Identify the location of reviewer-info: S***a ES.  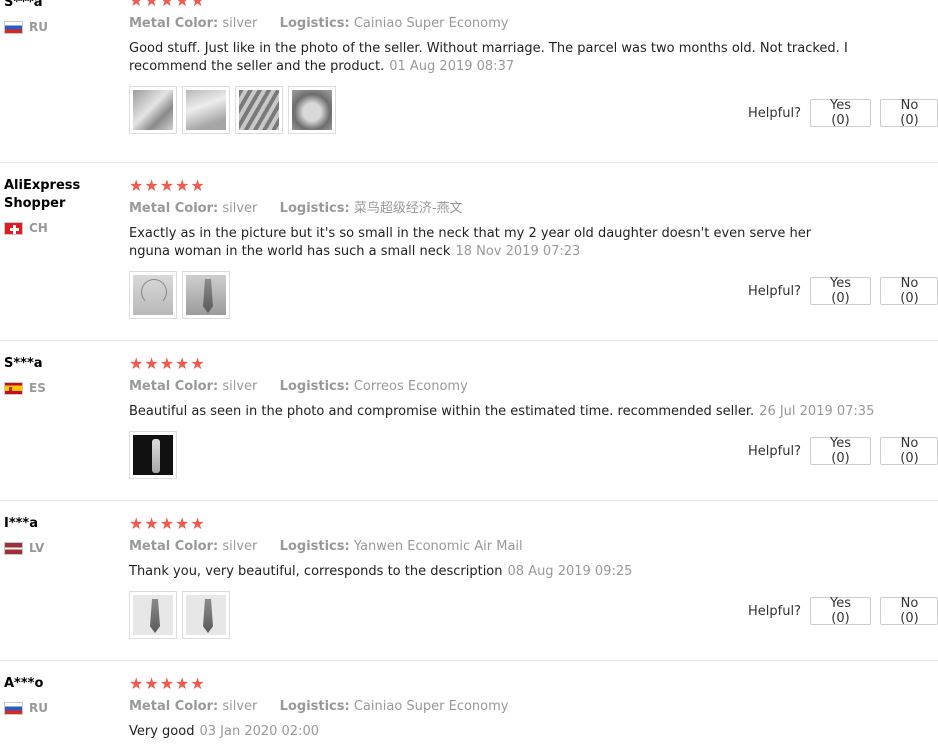
(64, 375).